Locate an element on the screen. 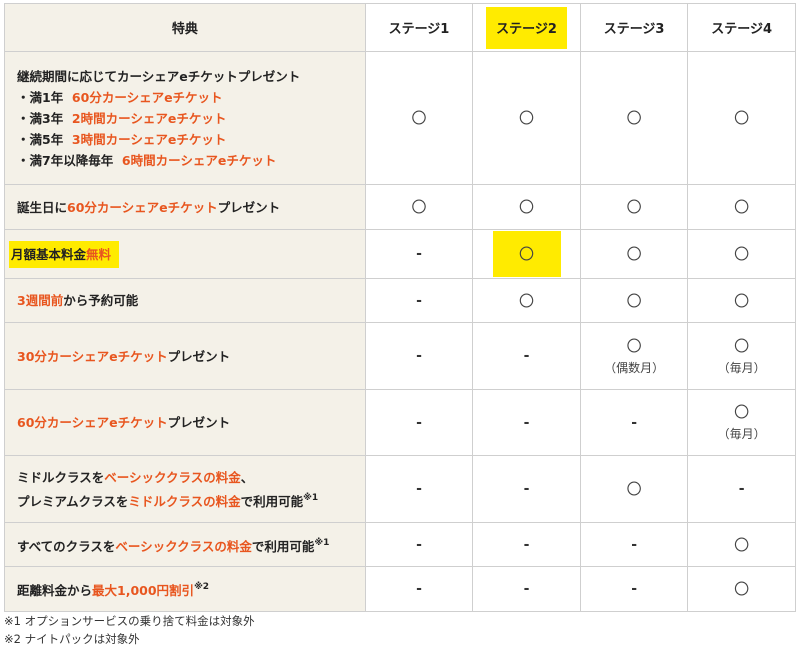 The height and width of the screenshot is (648, 800). header-stage-2: ステージ2 is located at coordinates (526, 27).